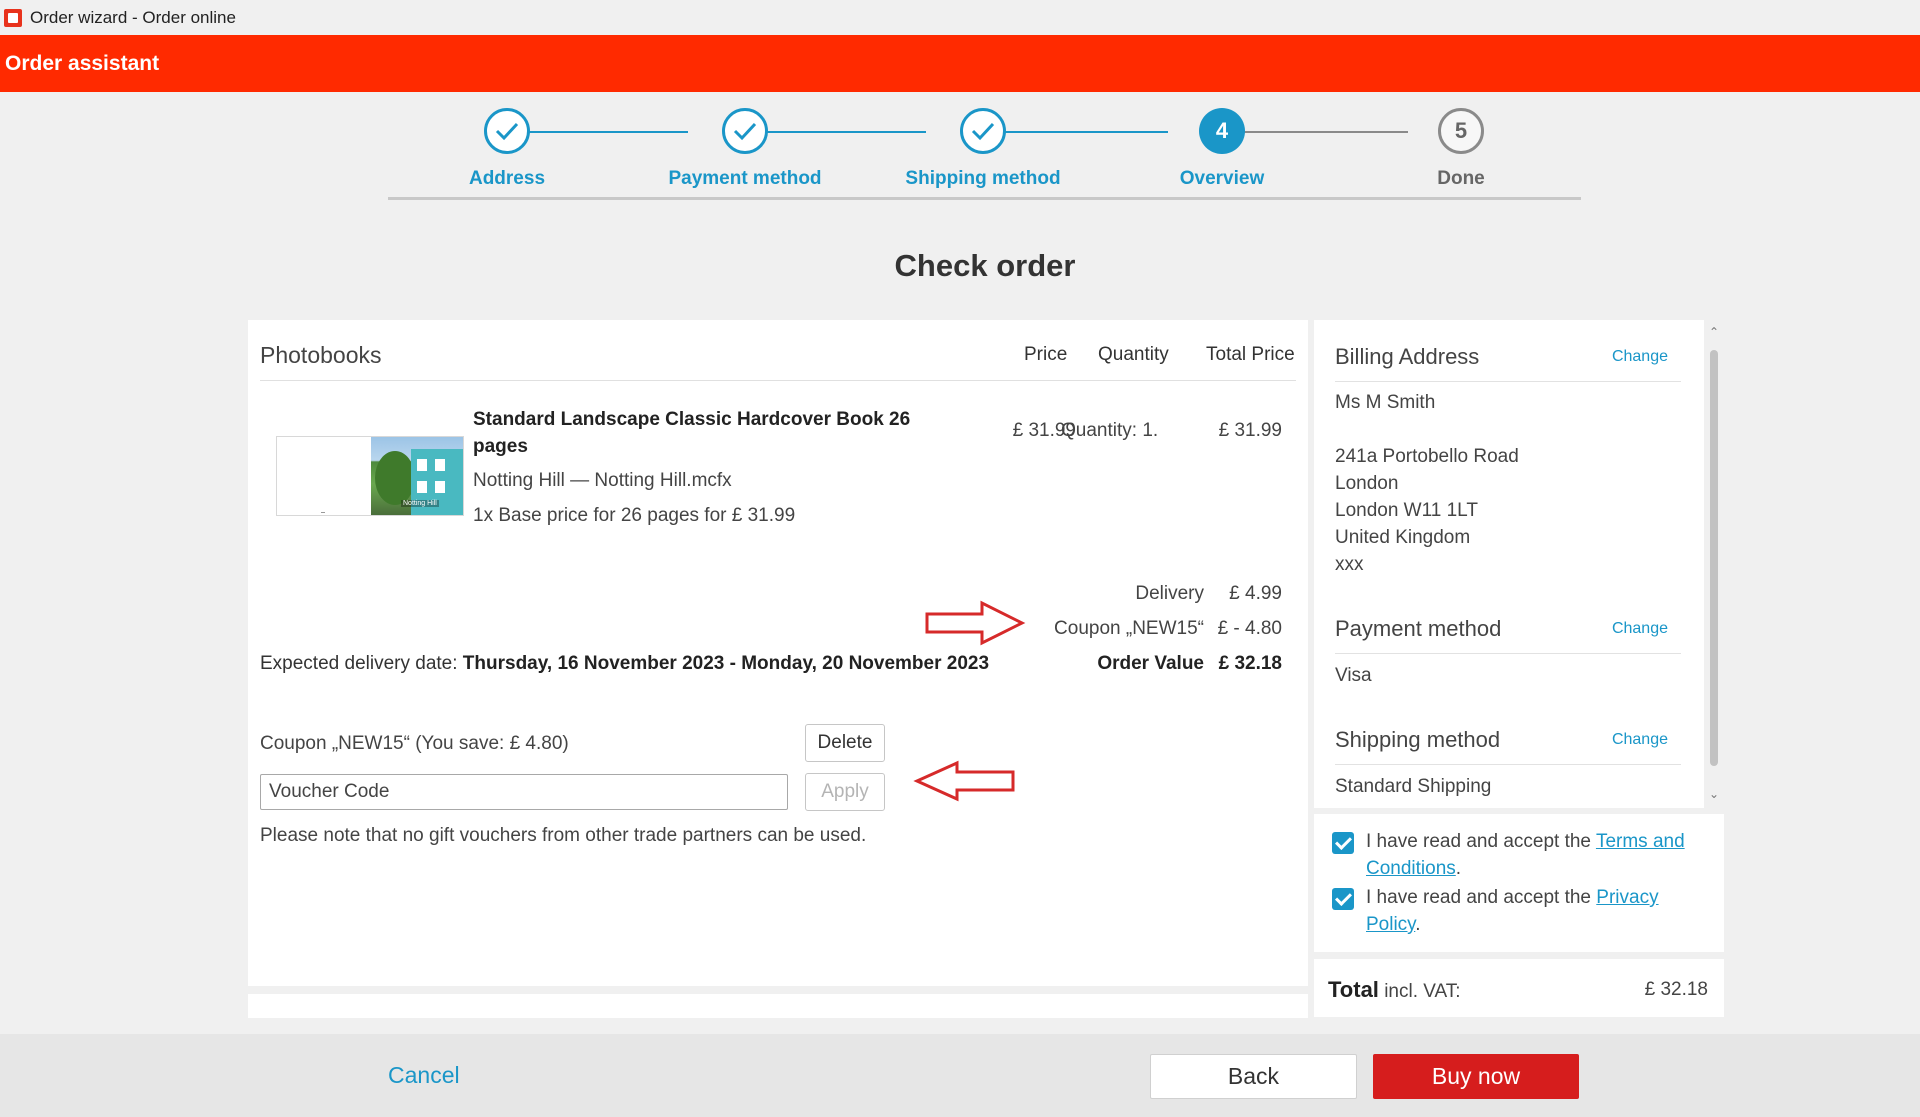 Image resolution: width=1920 pixels, height=1117 pixels. I want to click on app-header: Order assistant, so click(960, 63).